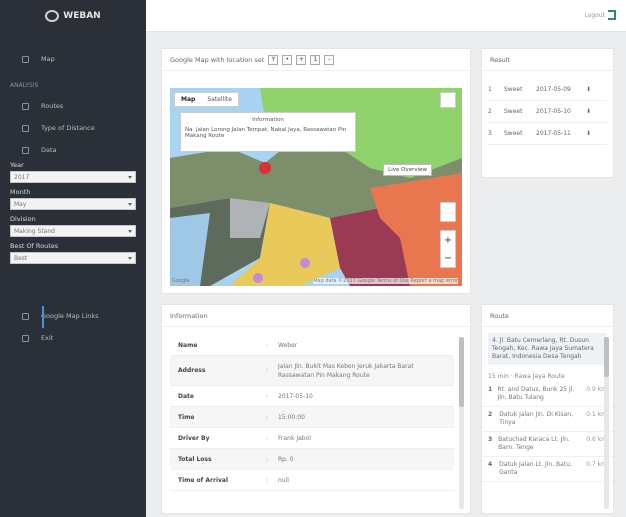  Describe the element at coordinates (273, 59) in the screenshot. I see `map-control-button: Y` at that location.